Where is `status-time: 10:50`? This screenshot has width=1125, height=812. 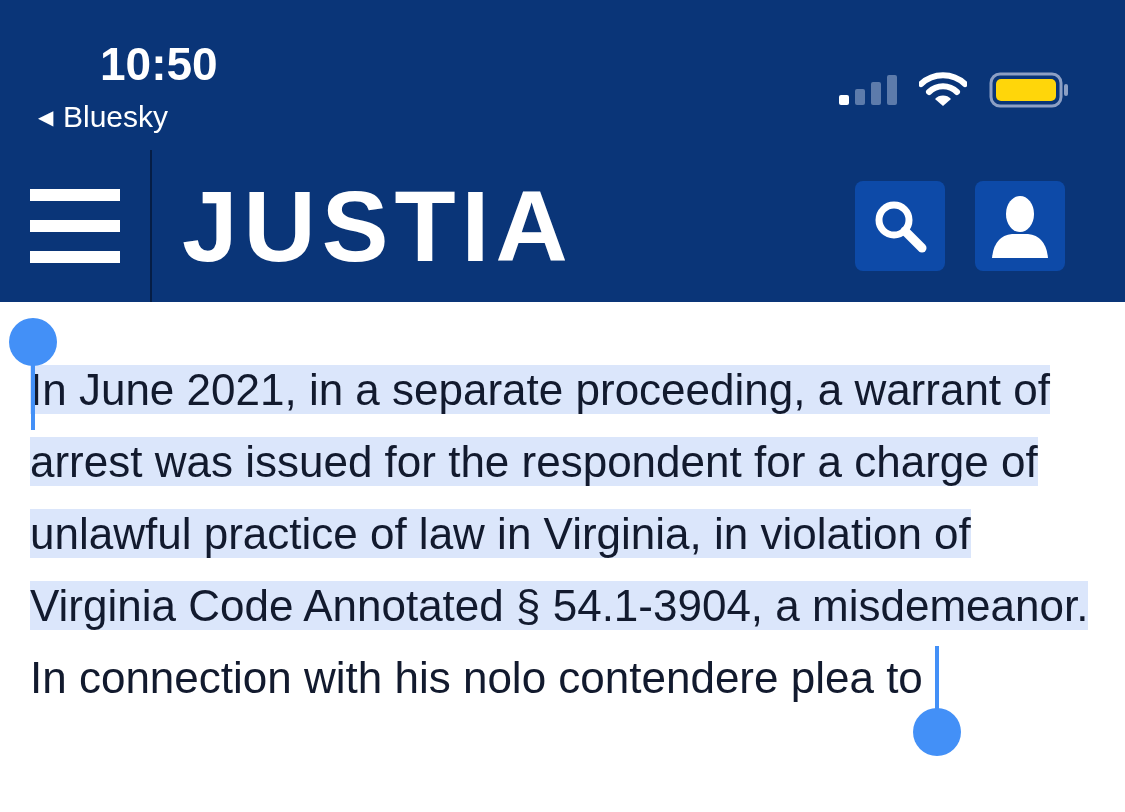
status-time: 10:50 is located at coordinates (159, 64).